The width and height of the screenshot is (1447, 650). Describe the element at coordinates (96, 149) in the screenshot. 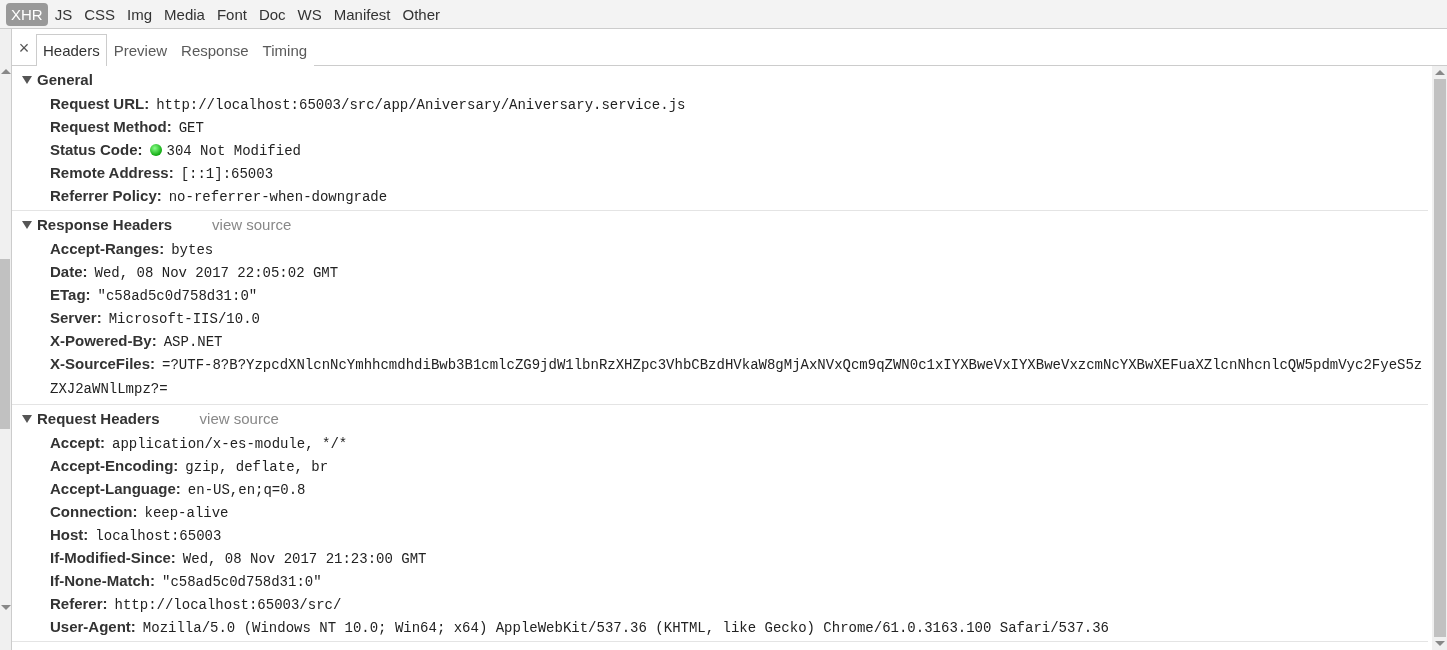

I see `header-name: Status Code:` at that location.